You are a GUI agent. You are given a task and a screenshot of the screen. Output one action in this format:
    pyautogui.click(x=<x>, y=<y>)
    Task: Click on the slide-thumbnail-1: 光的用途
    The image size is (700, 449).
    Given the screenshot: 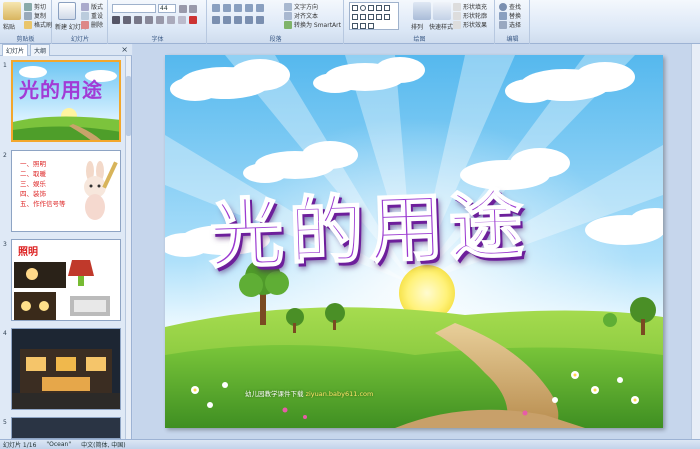 What is the action you would take?
    pyautogui.click(x=66, y=101)
    